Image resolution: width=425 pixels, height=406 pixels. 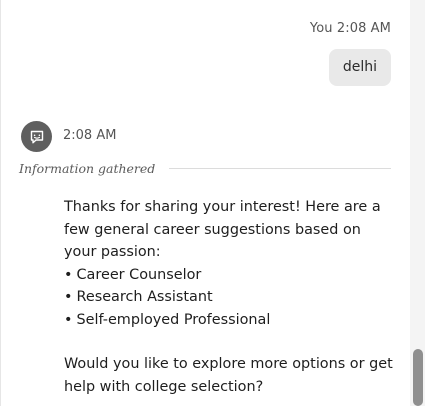 What do you see at coordinates (418, 377) in the screenshot?
I see `scrollbar-thumb` at bounding box center [418, 377].